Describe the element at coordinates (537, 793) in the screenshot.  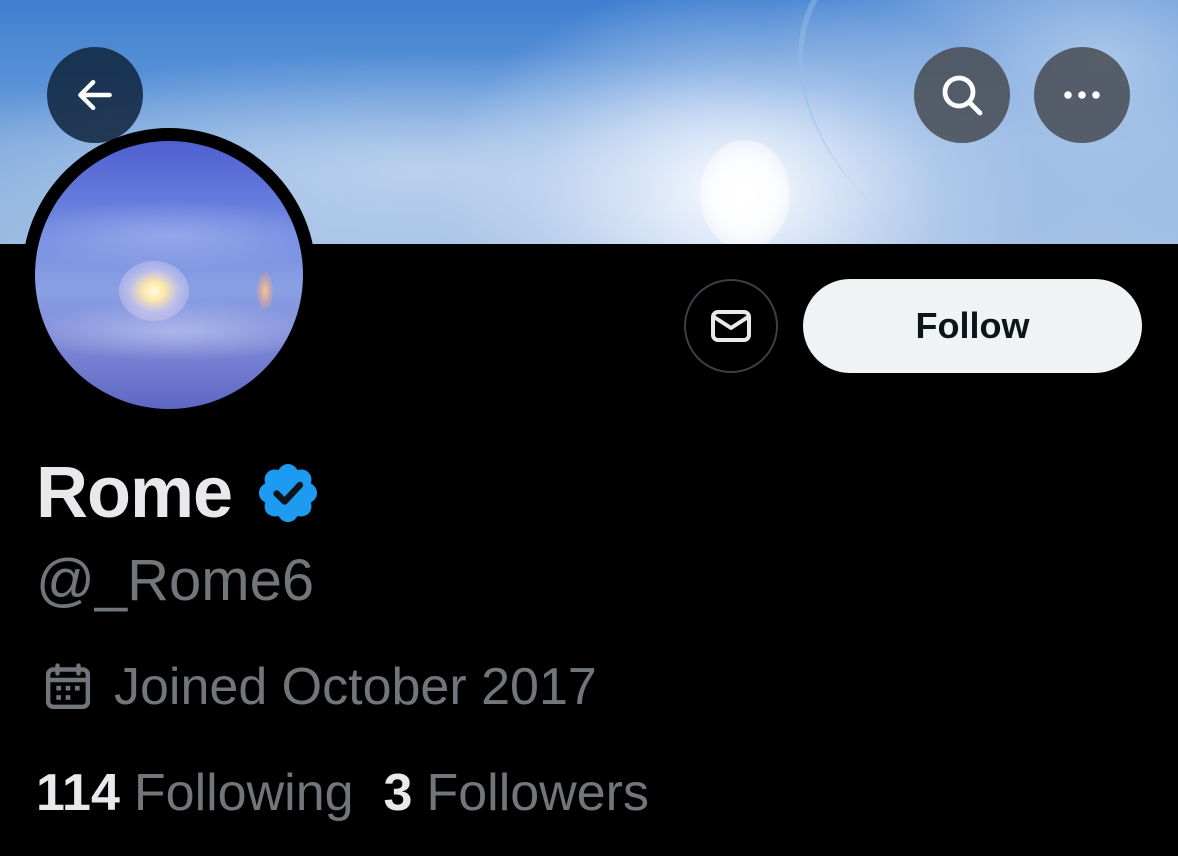
I see `followers-label: Followers` at that location.